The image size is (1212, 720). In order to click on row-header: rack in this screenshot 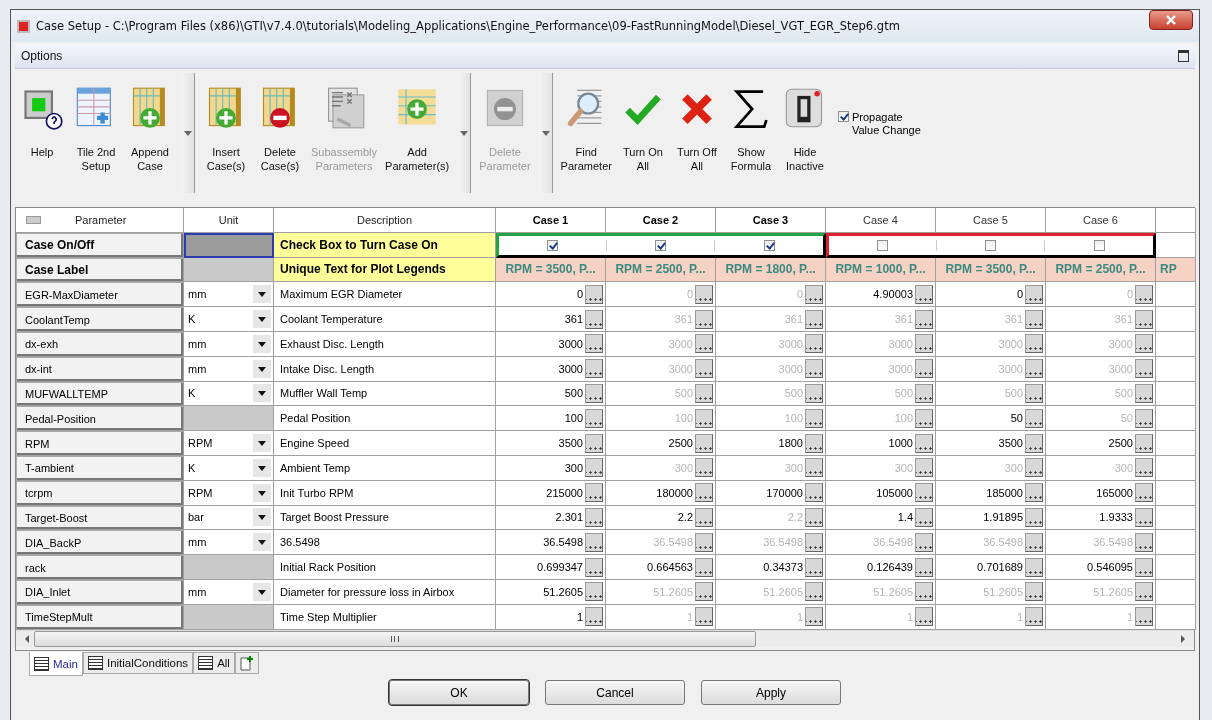, I will do `click(100, 567)`.